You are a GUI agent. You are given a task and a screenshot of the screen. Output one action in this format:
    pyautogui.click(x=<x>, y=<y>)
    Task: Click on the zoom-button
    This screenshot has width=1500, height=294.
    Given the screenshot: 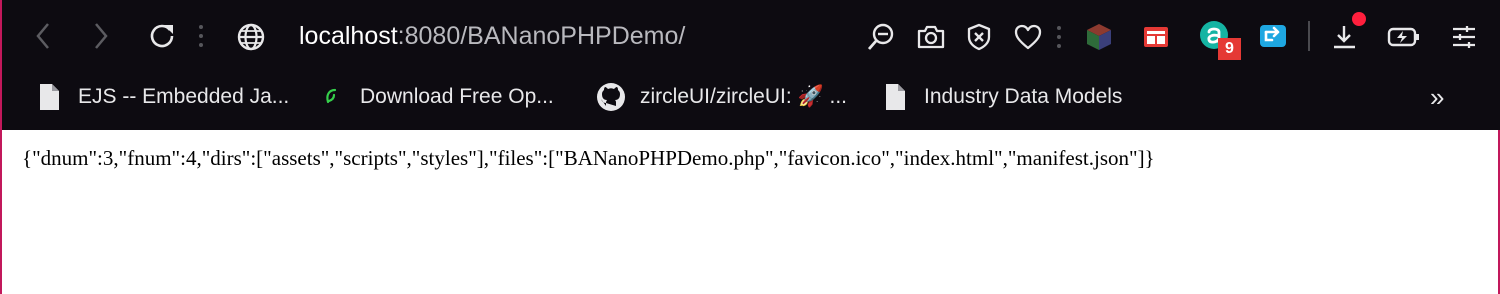 What is the action you would take?
    pyautogui.click(x=881, y=37)
    